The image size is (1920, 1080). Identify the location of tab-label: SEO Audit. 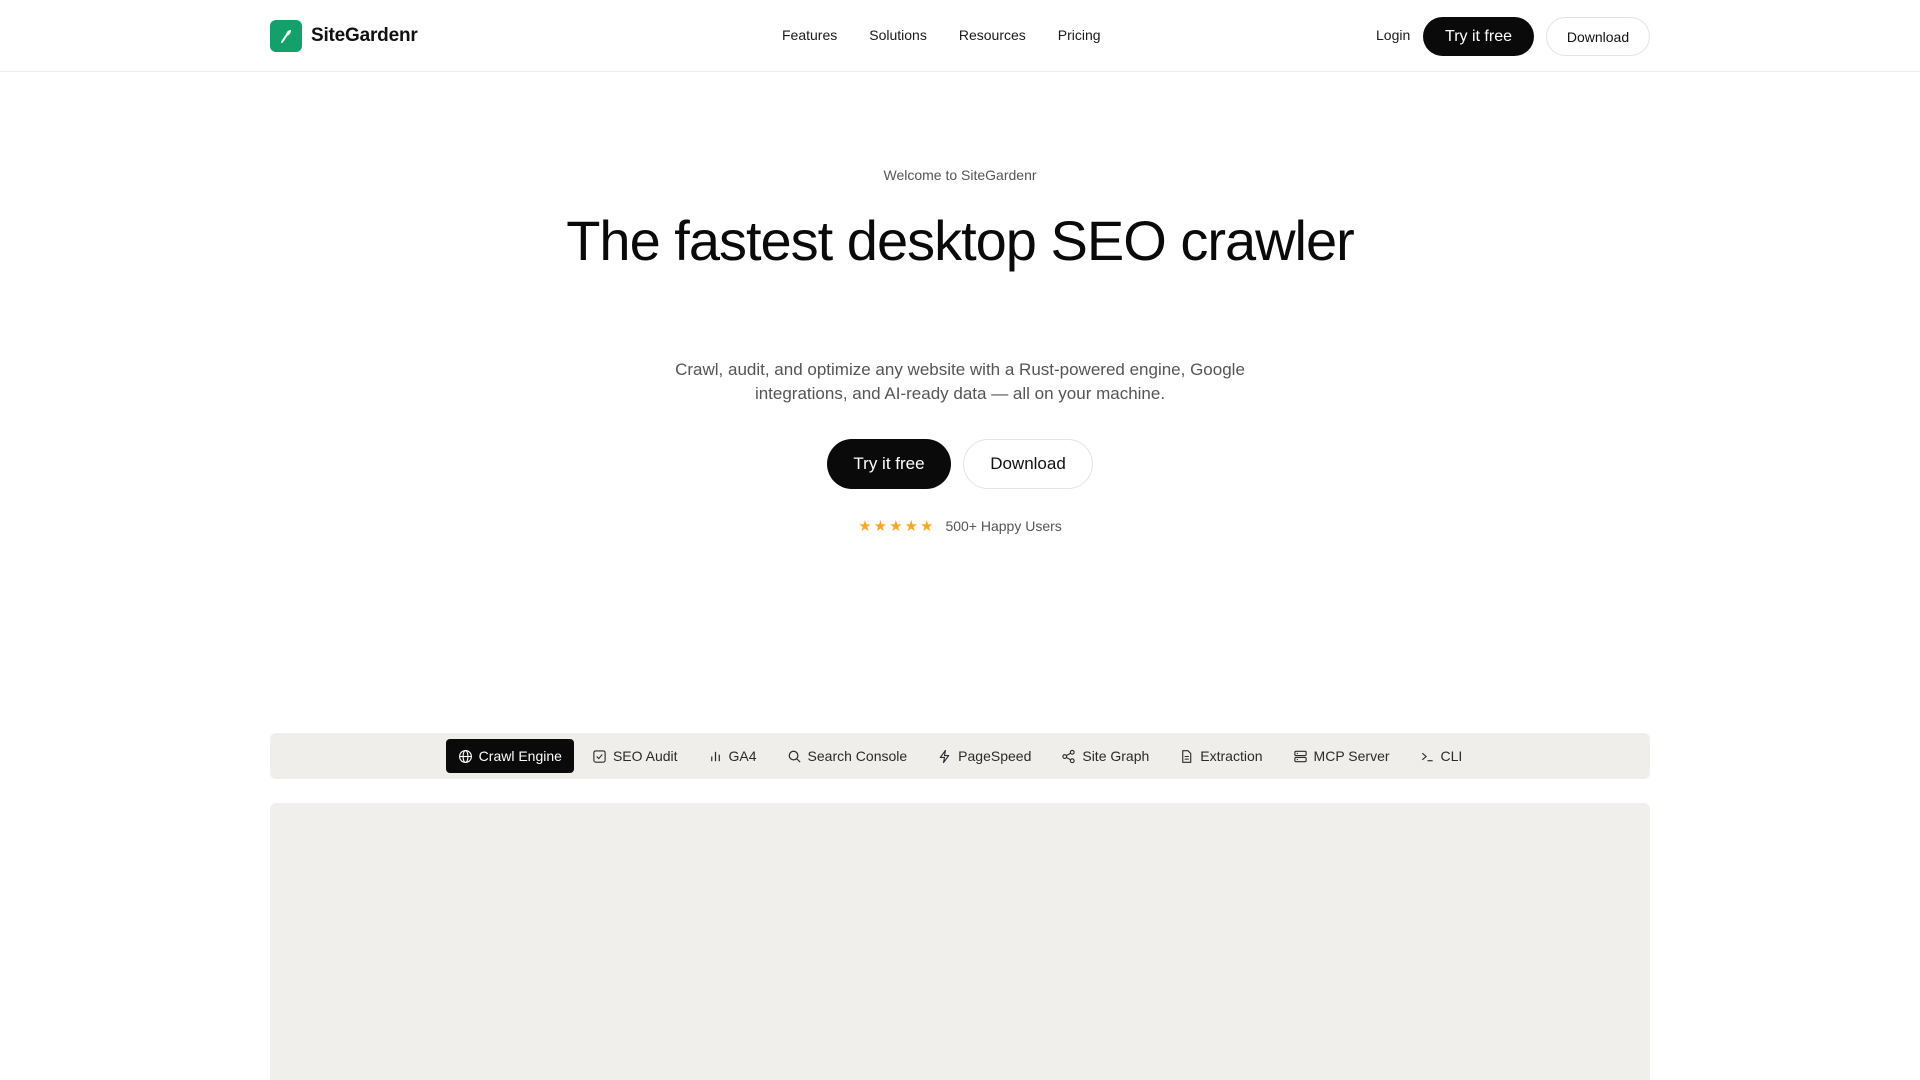
(645, 756).